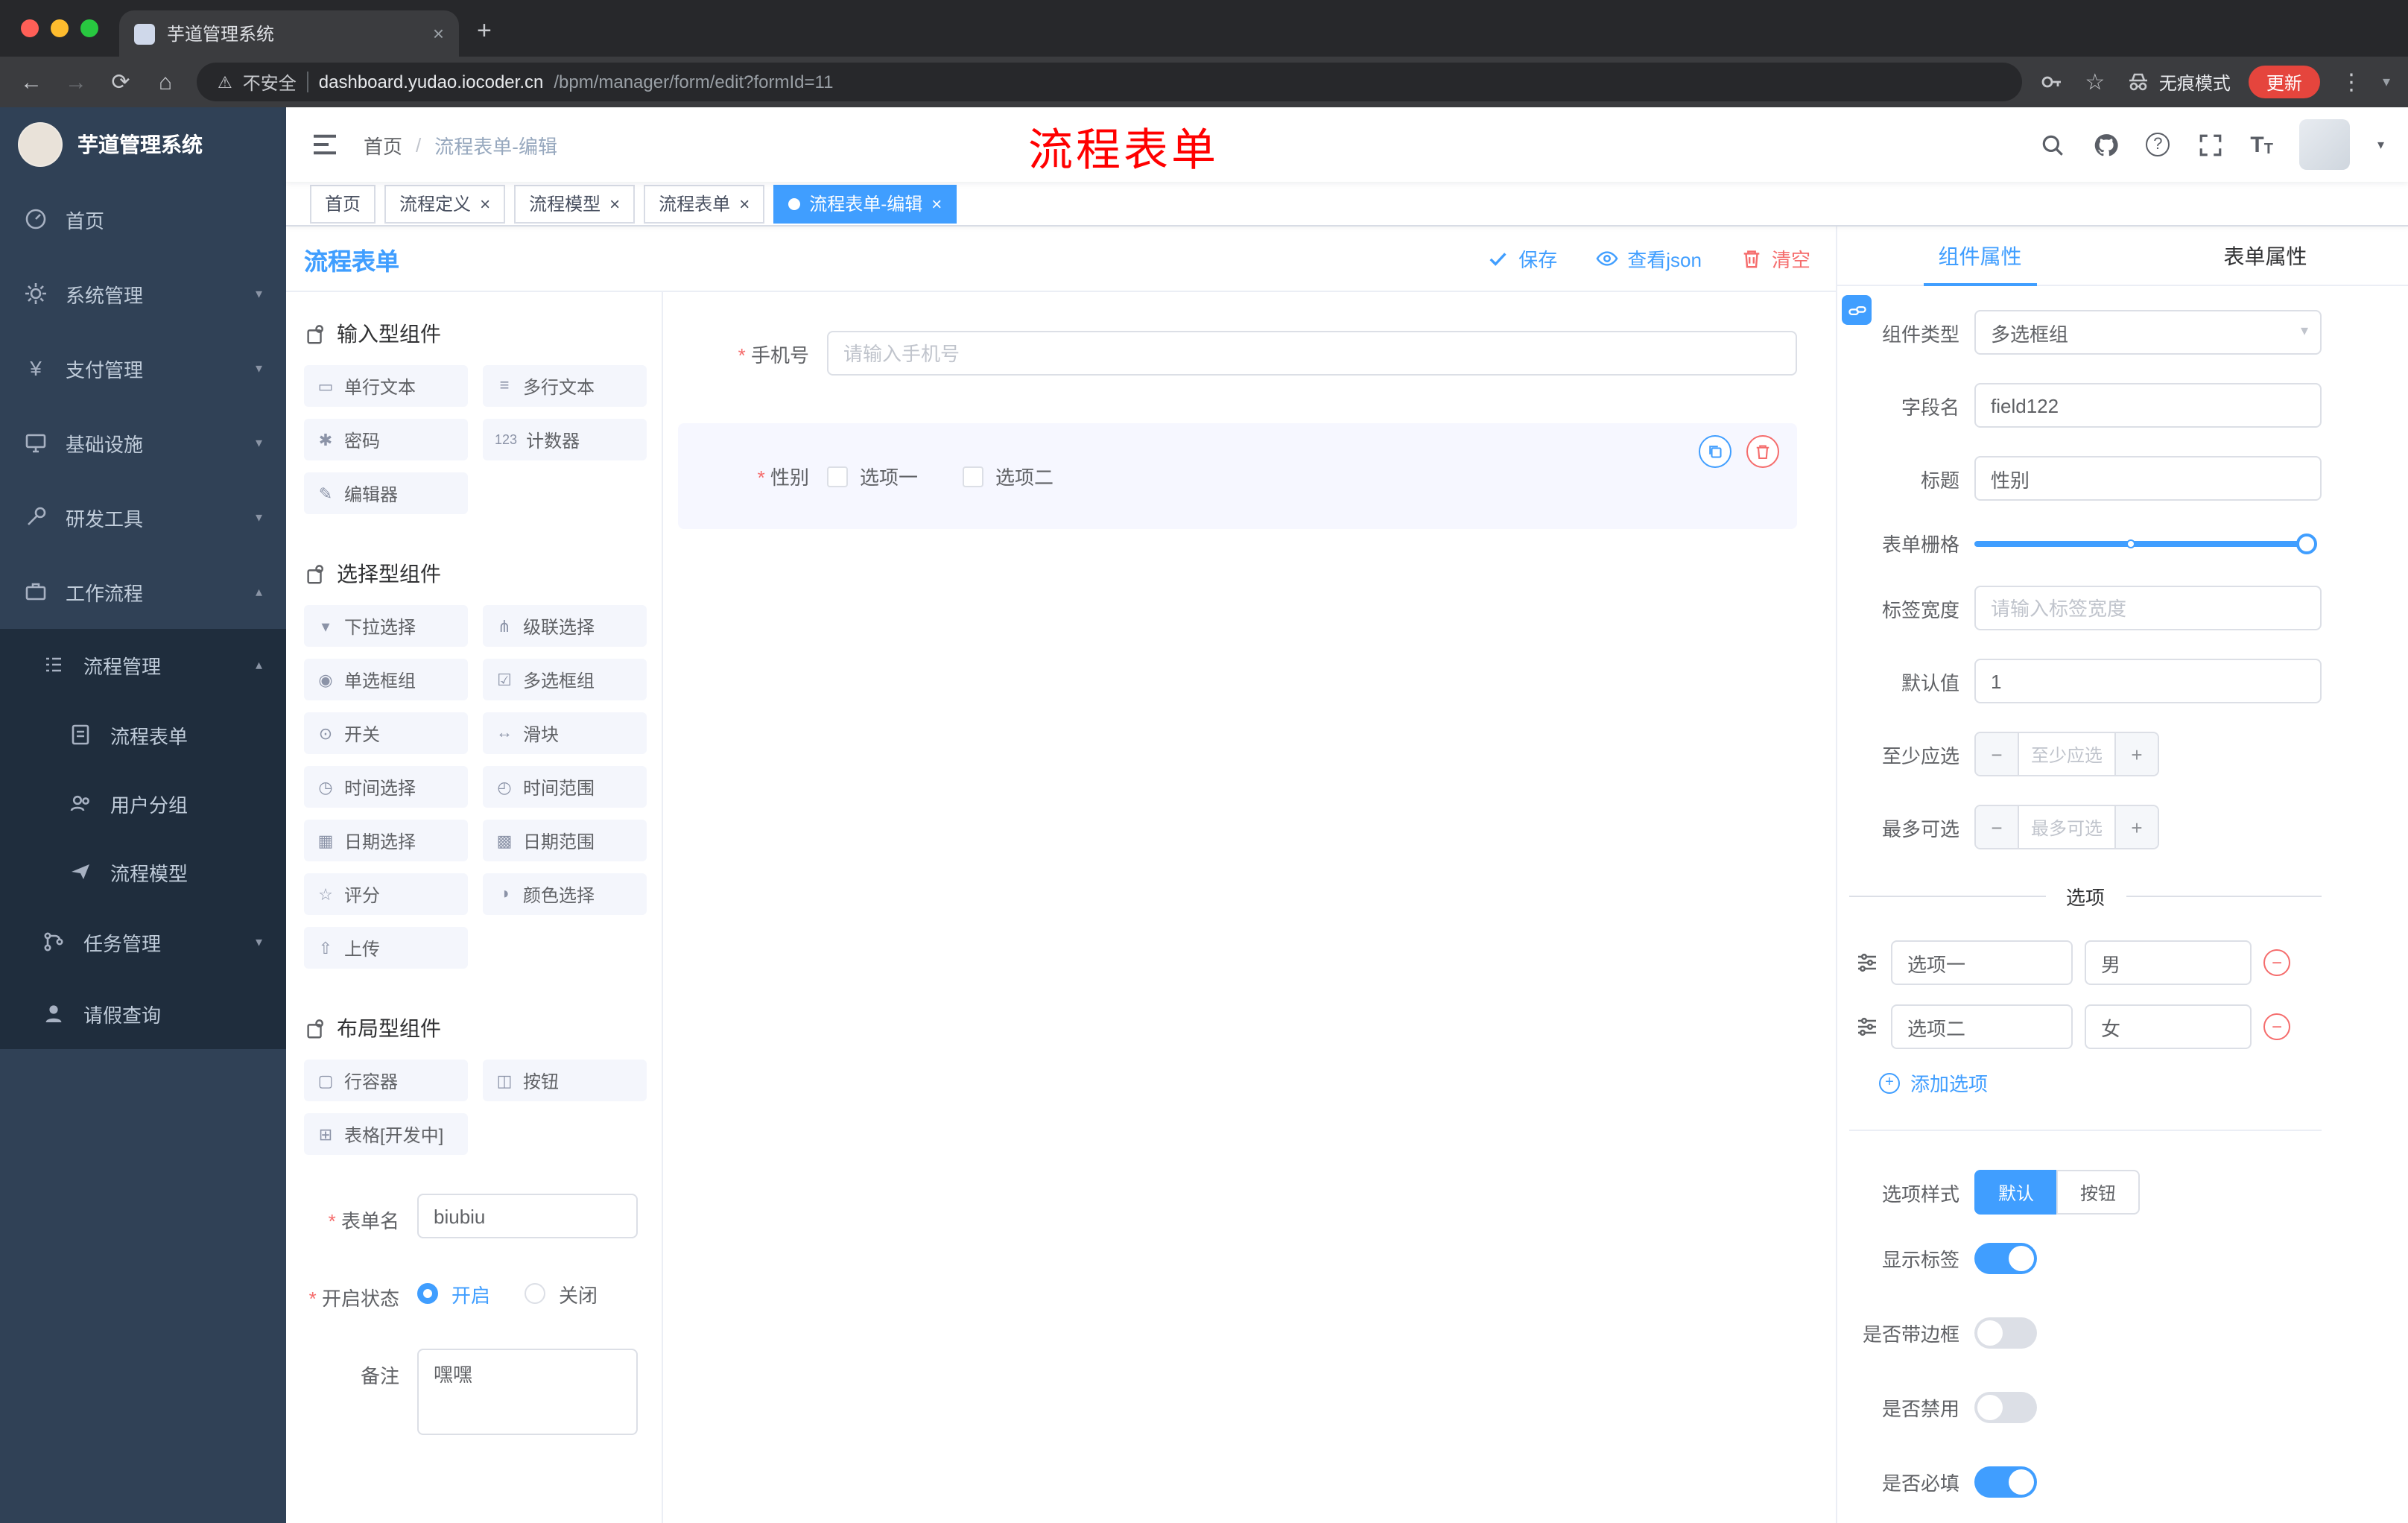 Image resolution: width=2408 pixels, height=1523 pixels. What do you see at coordinates (2284, 82) in the screenshot?
I see `browser-update-button: 更新` at bounding box center [2284, 82].